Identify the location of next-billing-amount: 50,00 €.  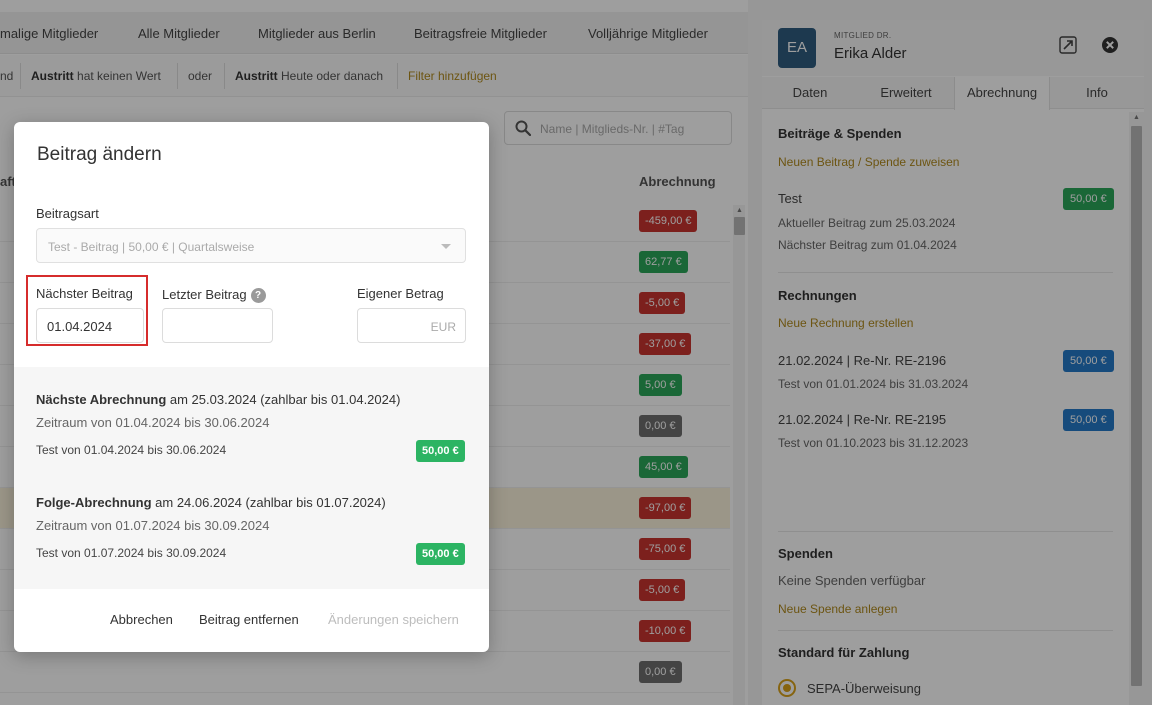
(440, 451).